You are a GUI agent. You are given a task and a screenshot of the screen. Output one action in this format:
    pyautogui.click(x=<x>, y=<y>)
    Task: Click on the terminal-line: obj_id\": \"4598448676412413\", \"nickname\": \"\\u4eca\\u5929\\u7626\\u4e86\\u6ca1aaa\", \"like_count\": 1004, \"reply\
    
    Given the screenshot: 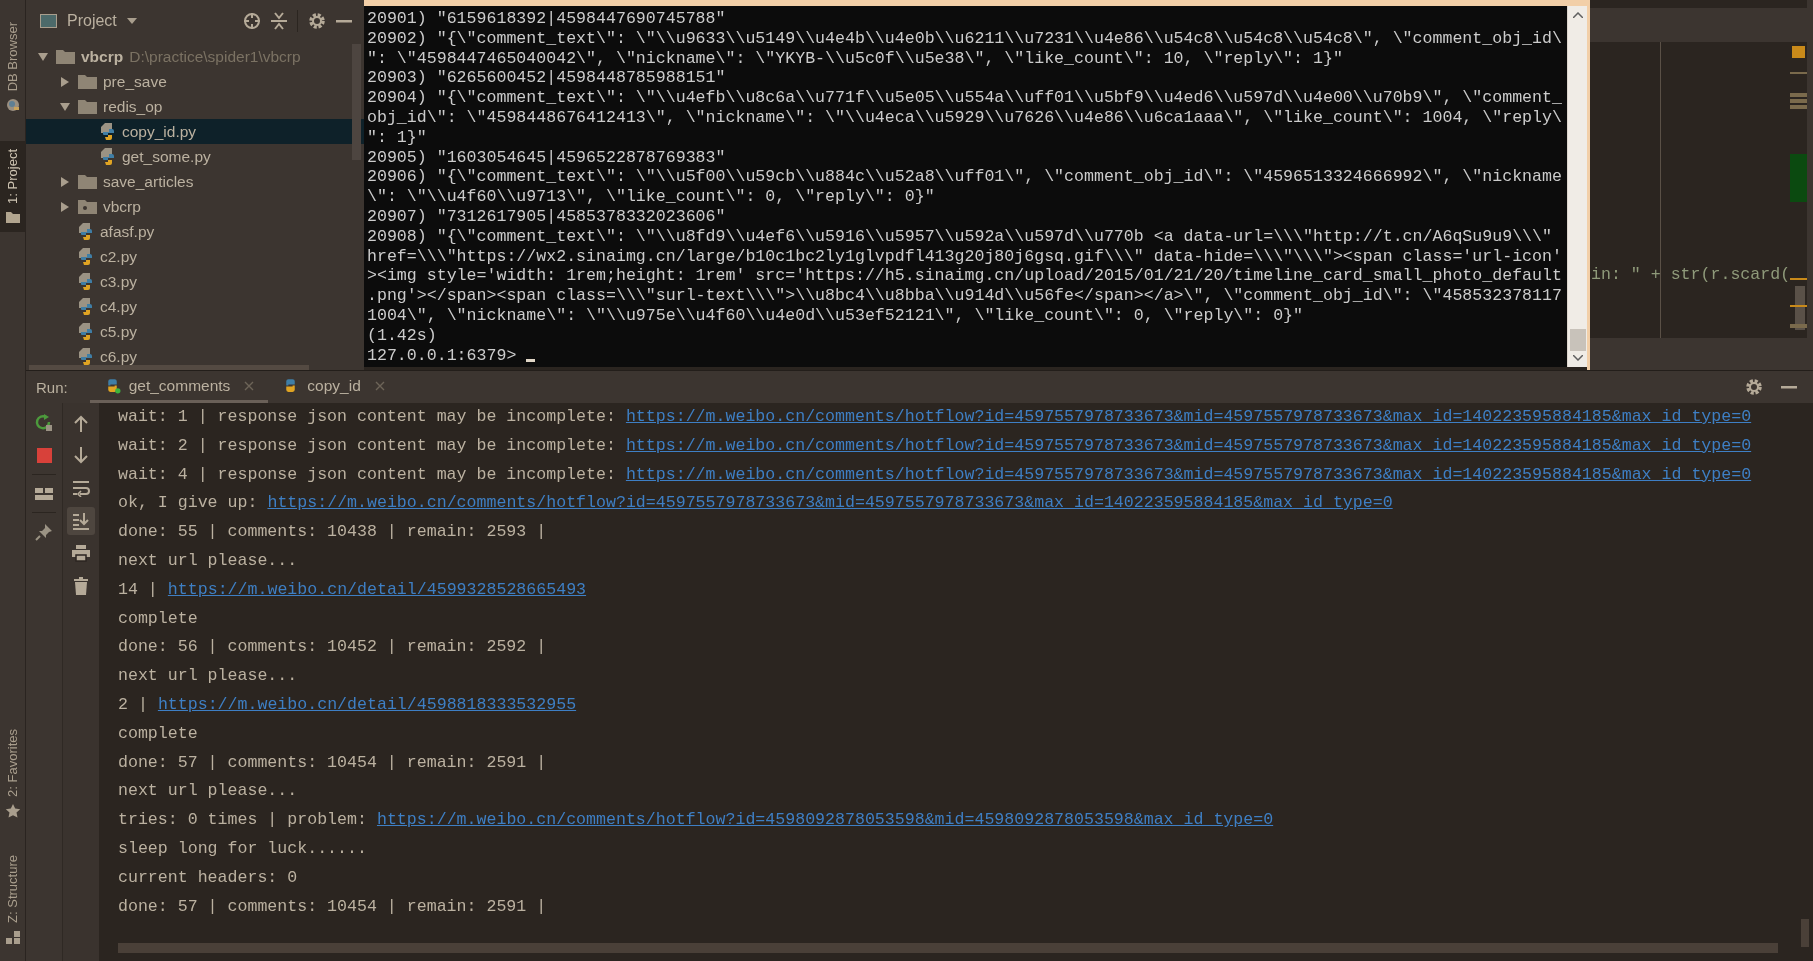 What is the action you would take?
    pyautogui.click(x=965, y=118)
    